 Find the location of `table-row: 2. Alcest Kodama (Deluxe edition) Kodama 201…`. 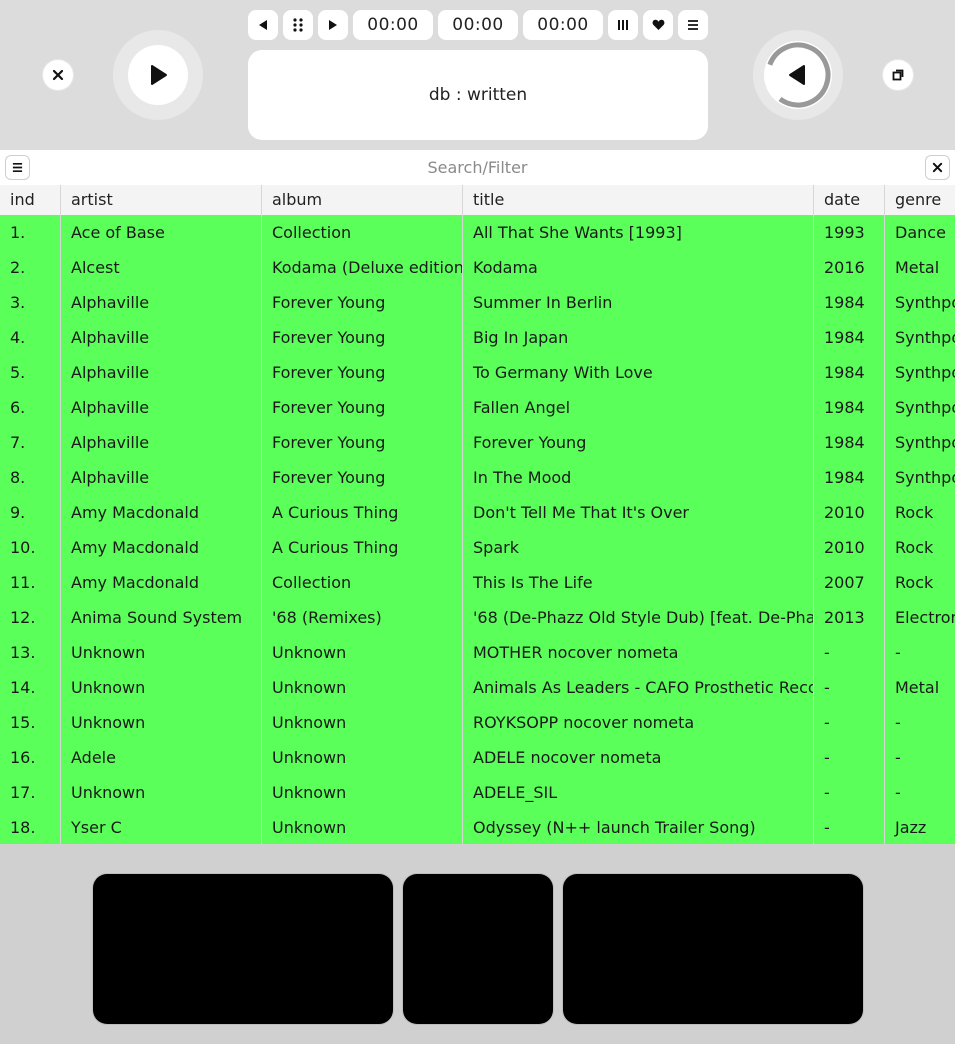

table-row: 2. Alcest Kodama (Deluxe edition) Kodama 201… is located at coordinates (477, 267).